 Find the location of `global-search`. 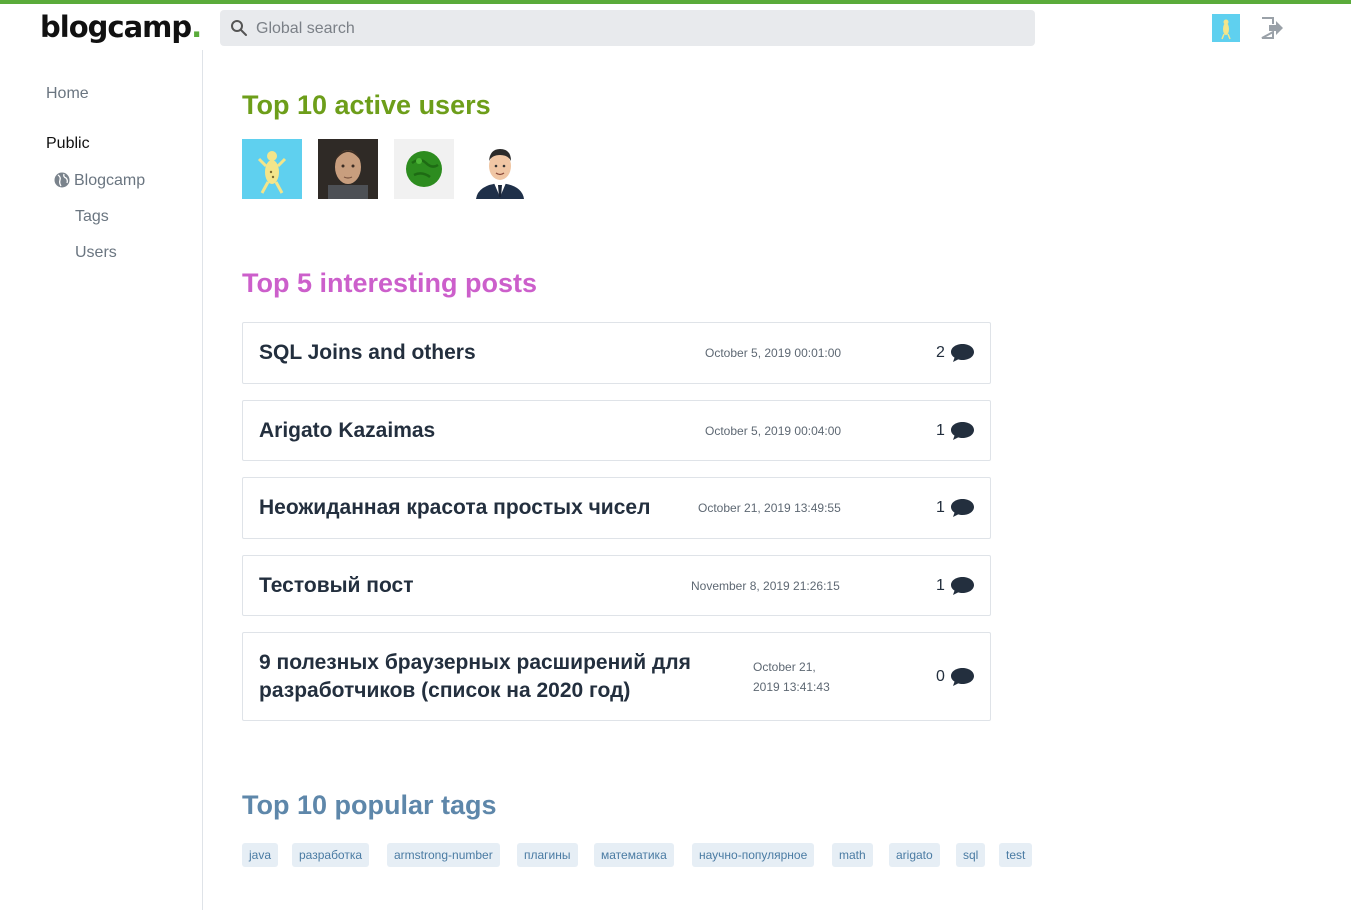

global-search is located at coordinates (627, 29).